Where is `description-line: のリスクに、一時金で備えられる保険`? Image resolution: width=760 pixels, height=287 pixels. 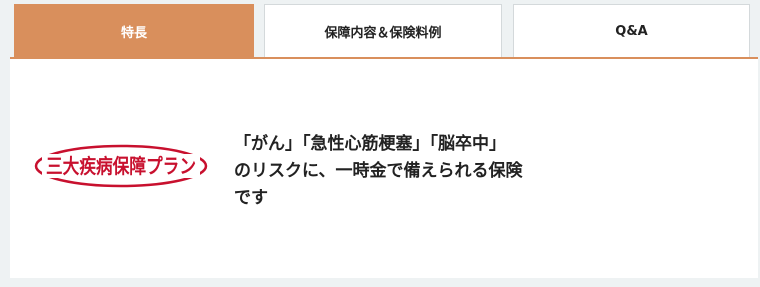 description-line: のリスクに、一時金で備えられる保険 is located at coordinates (378, 171).